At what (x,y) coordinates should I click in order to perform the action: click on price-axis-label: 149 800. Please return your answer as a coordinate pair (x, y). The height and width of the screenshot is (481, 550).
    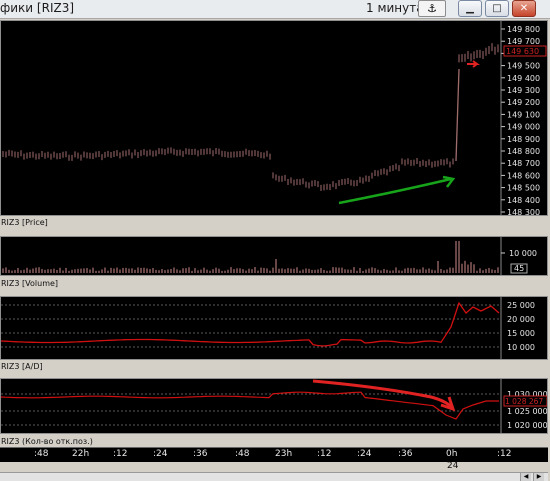
    Looking at the image, I should click on (523, 29).